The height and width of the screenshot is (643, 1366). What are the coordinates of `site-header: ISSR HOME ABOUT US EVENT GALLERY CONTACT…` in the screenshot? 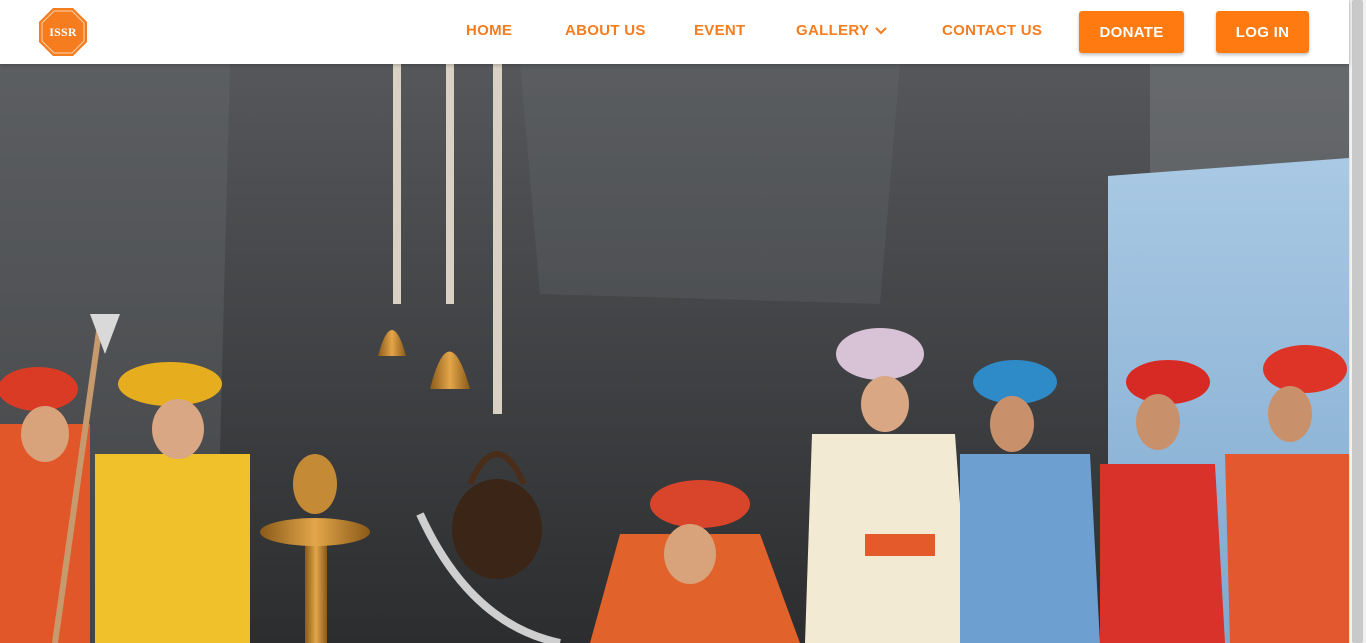 It's located at (674, 32).